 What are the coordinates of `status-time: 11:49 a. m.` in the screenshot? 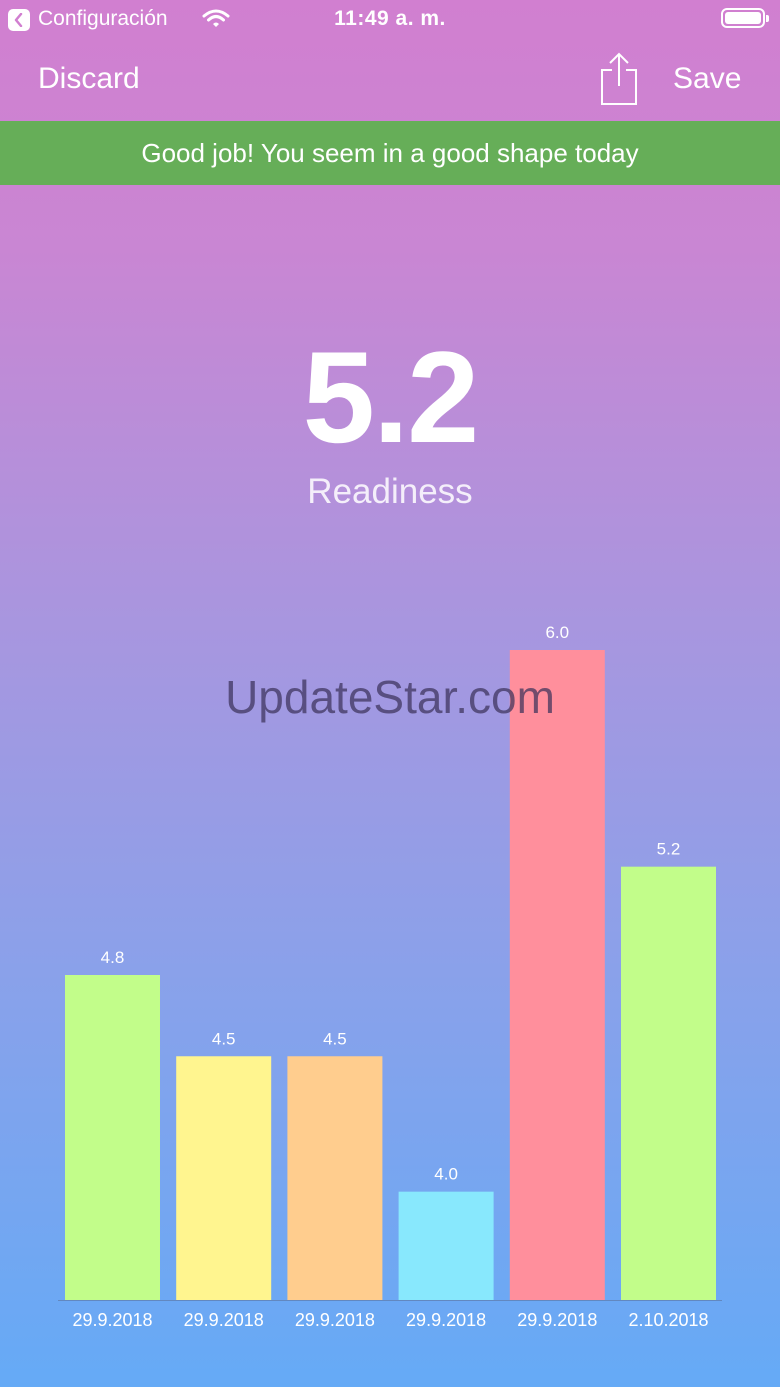 It's located at (390, 18).